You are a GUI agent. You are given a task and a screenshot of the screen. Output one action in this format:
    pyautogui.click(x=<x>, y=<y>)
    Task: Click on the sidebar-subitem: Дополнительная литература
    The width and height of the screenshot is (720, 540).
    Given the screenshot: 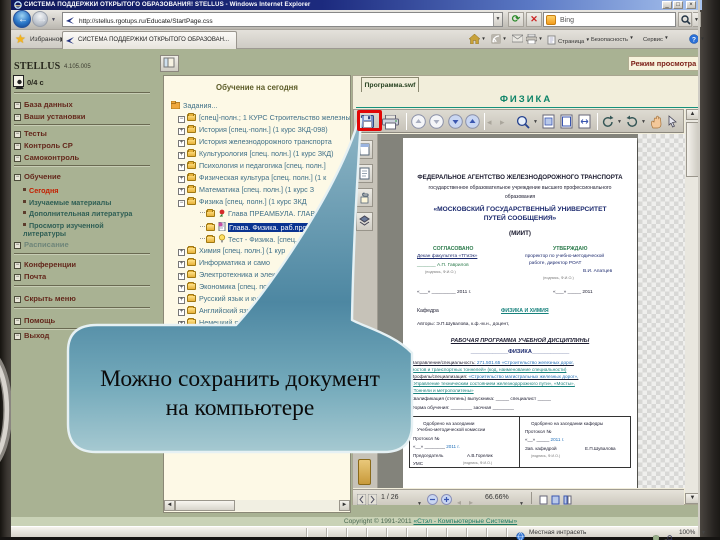 What is the action you would take?
    pyautogui.click(x=79, y=213)
    